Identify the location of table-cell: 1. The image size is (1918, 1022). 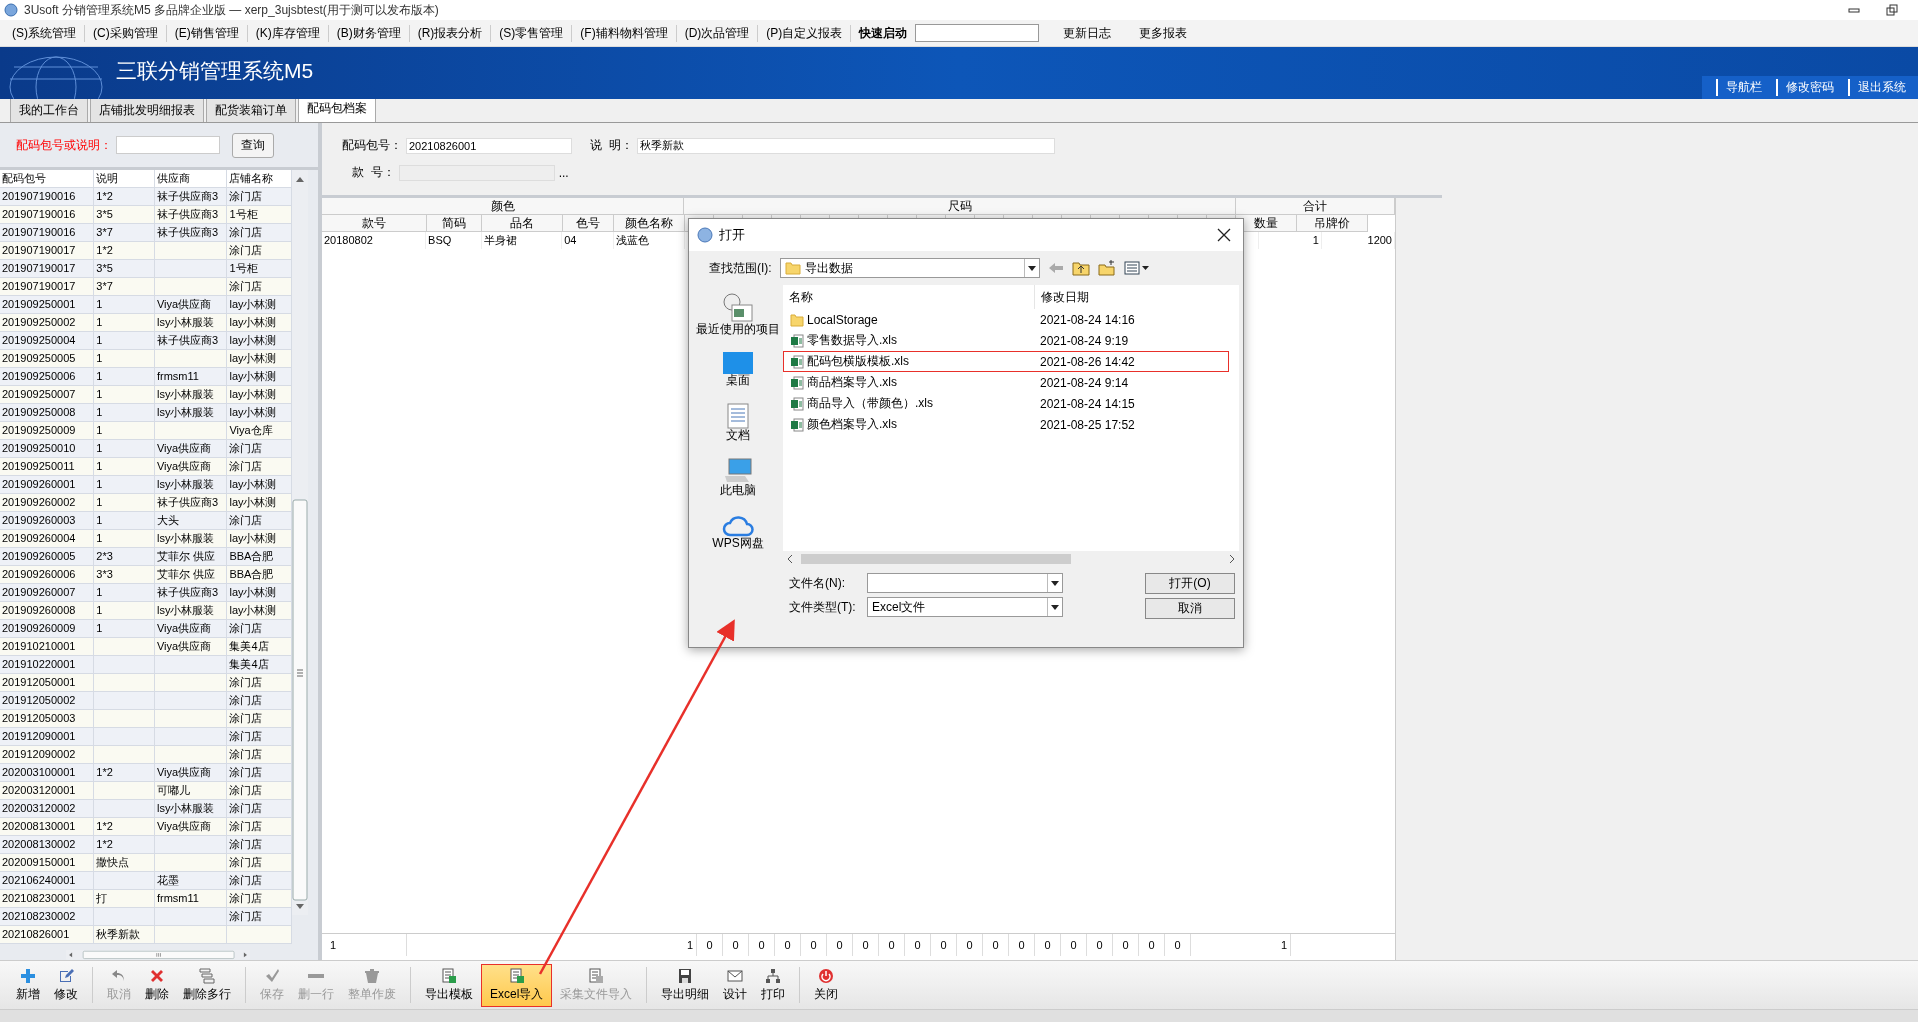
(124, 467).